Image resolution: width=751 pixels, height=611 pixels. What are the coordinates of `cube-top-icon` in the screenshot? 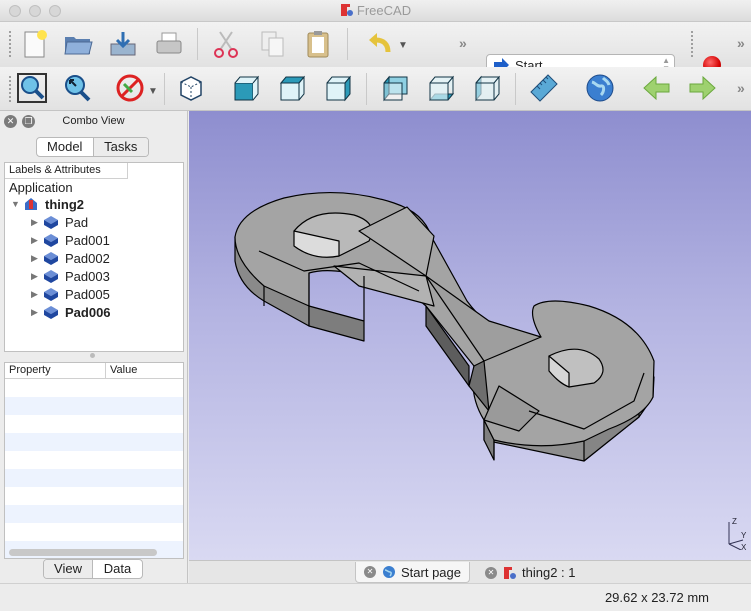 It's located at (292, 88).